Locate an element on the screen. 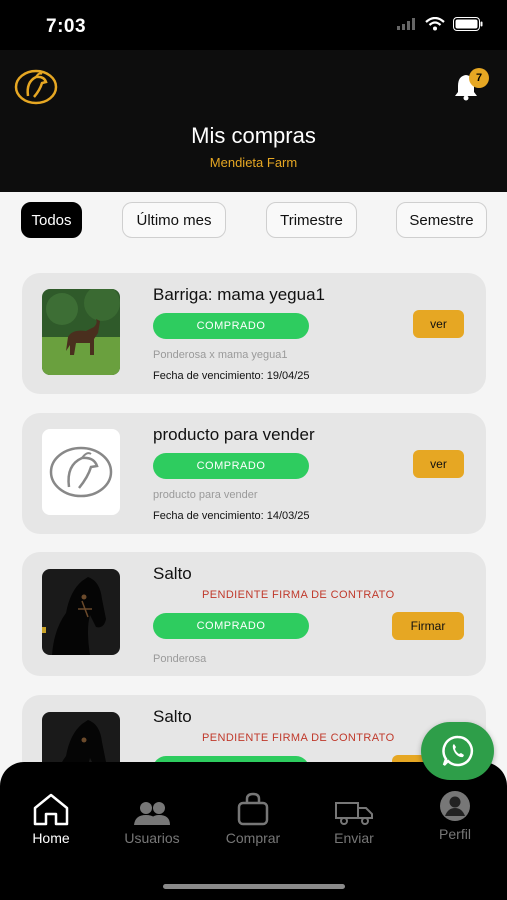 The image size is (507, 900). filter-chips: Todos Último mes Trimestre Semestre is located at coordinates (253, 221).